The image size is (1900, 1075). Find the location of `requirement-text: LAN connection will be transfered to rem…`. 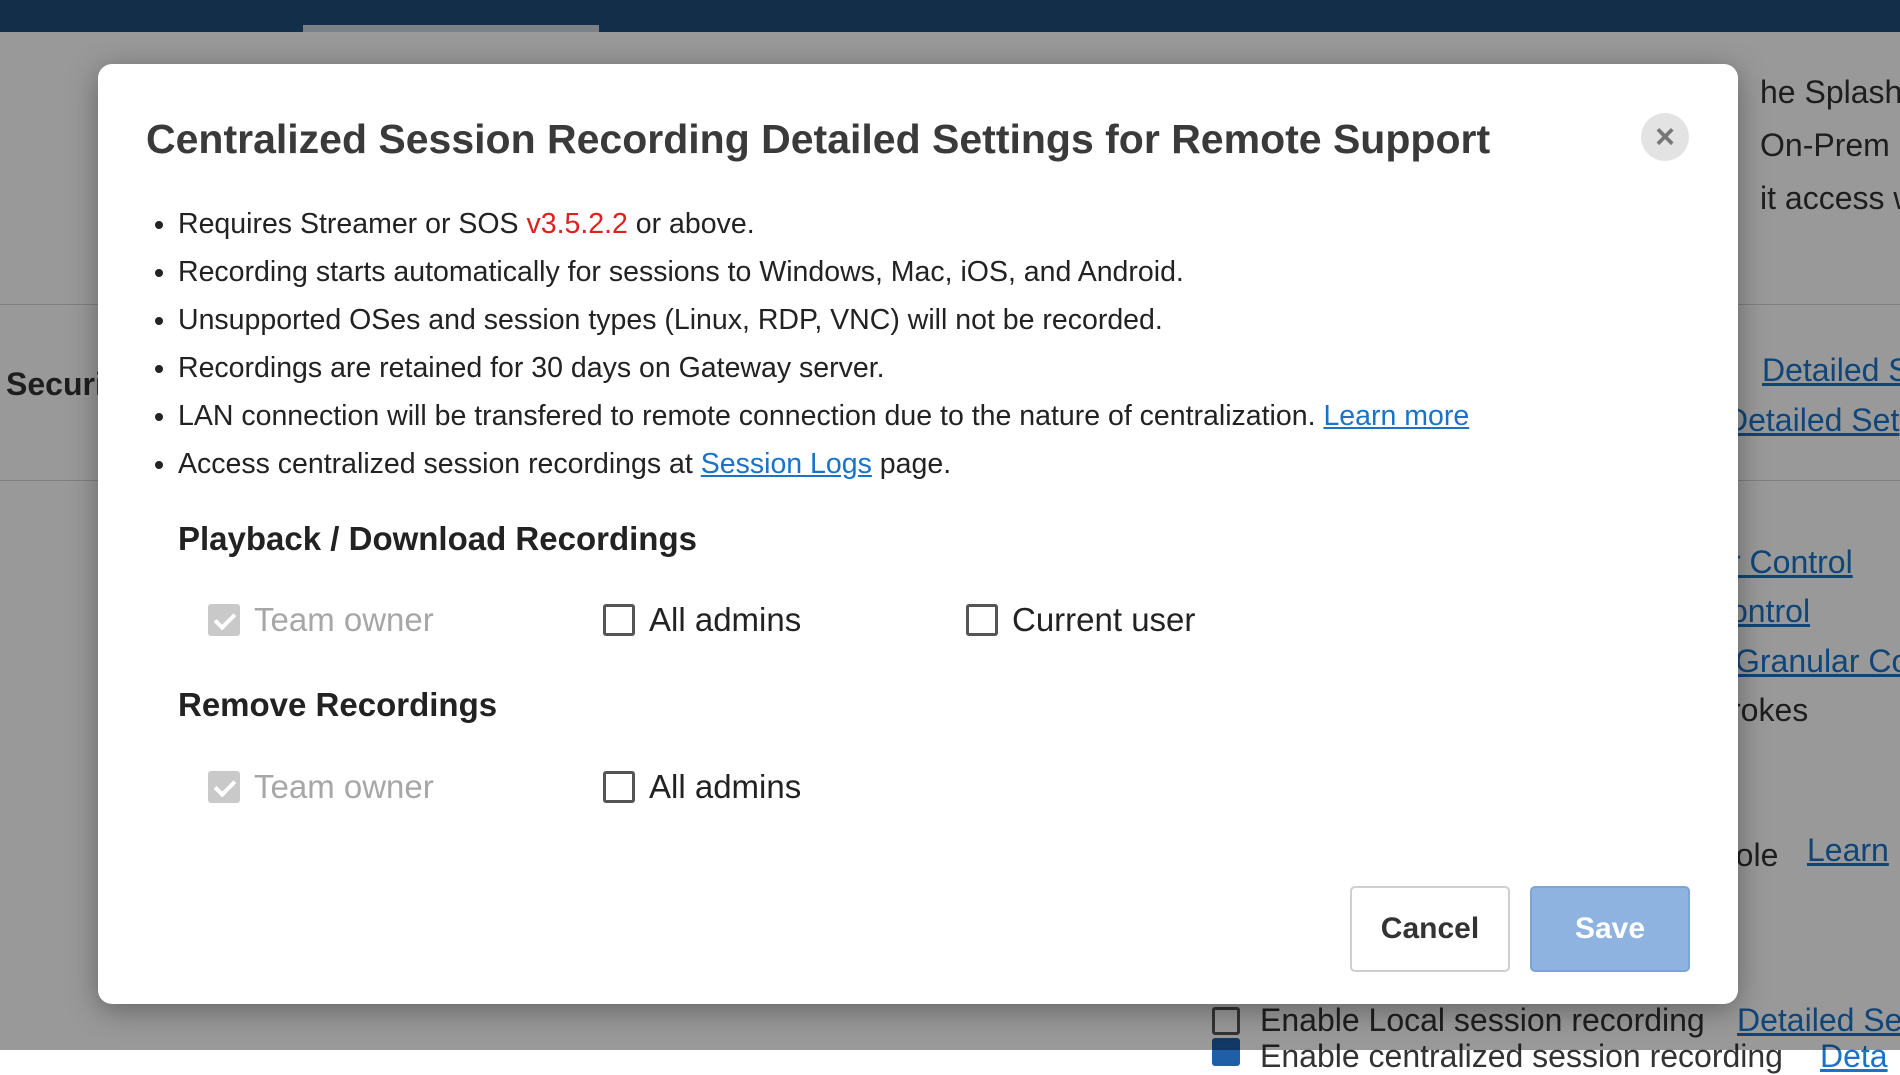

requirement-text: LAN connection will be transfered to rem… is located at coordinates (751, 416).